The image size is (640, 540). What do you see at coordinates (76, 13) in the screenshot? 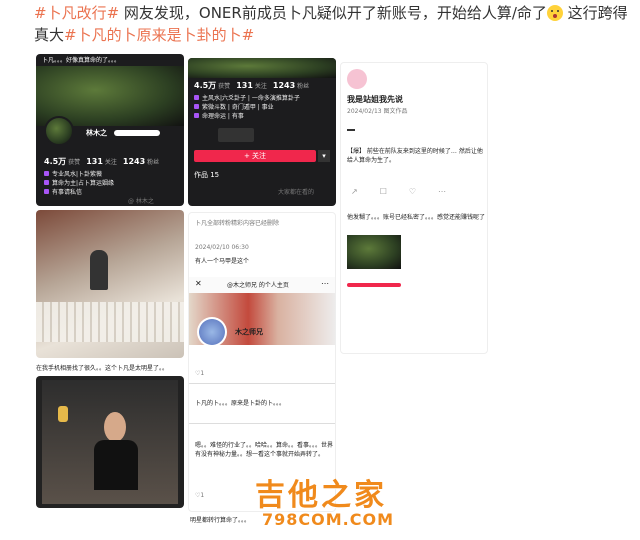
I see `hashtag-bufan-career: #卜凡改行#` at bounding box center [76, 13].